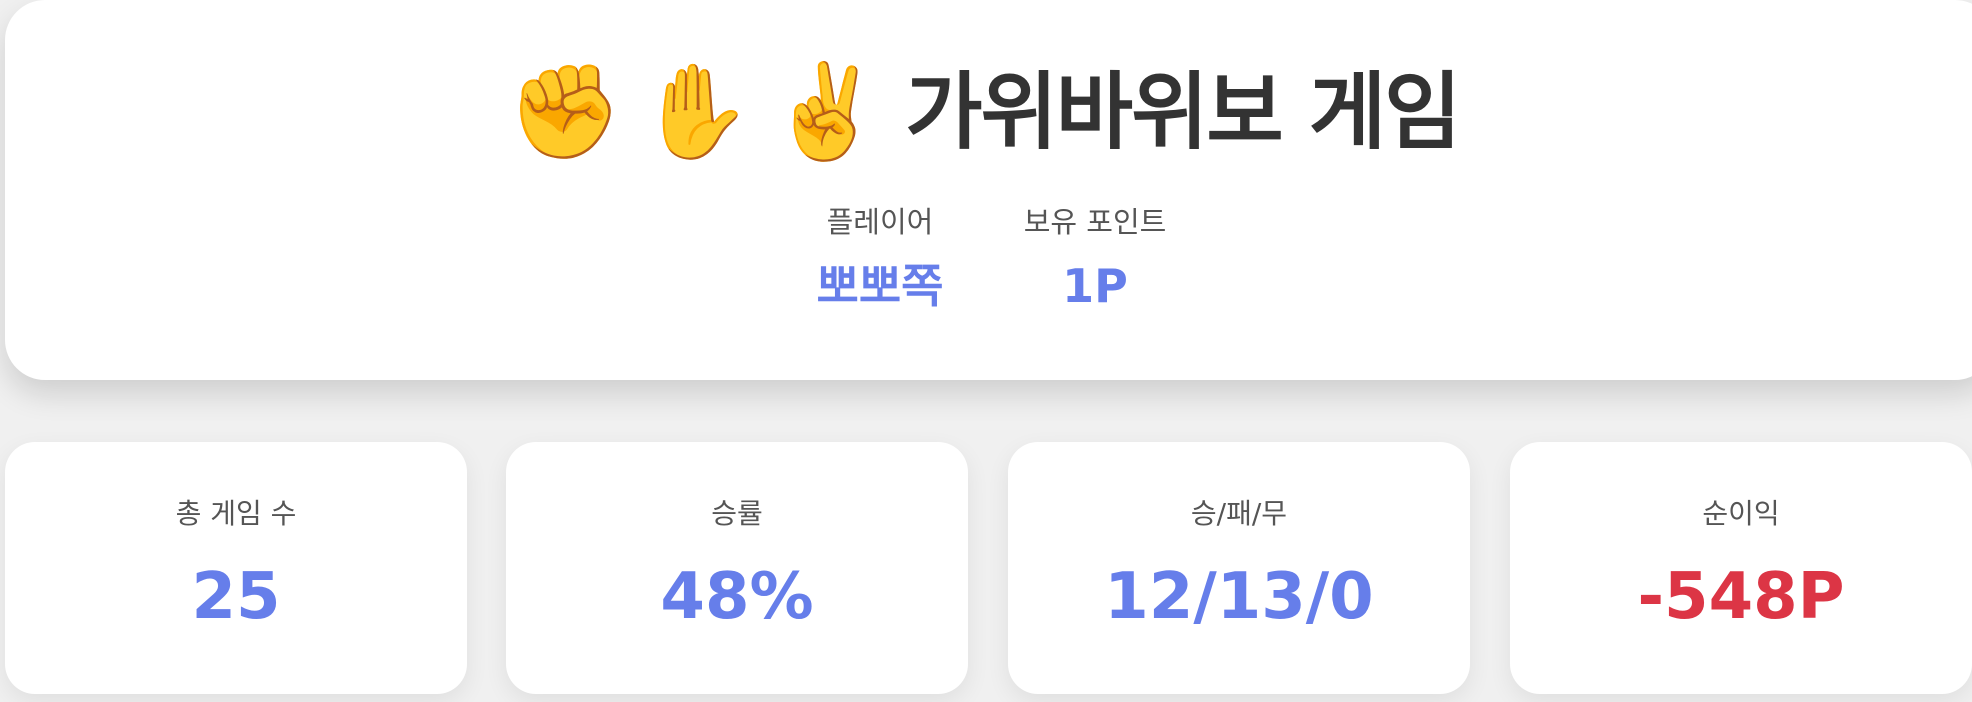 The width and height of the screenshot is (1972, 702). I want to click on stat-label-win-loss-draw: 승/패/무, so click(1239, 513).